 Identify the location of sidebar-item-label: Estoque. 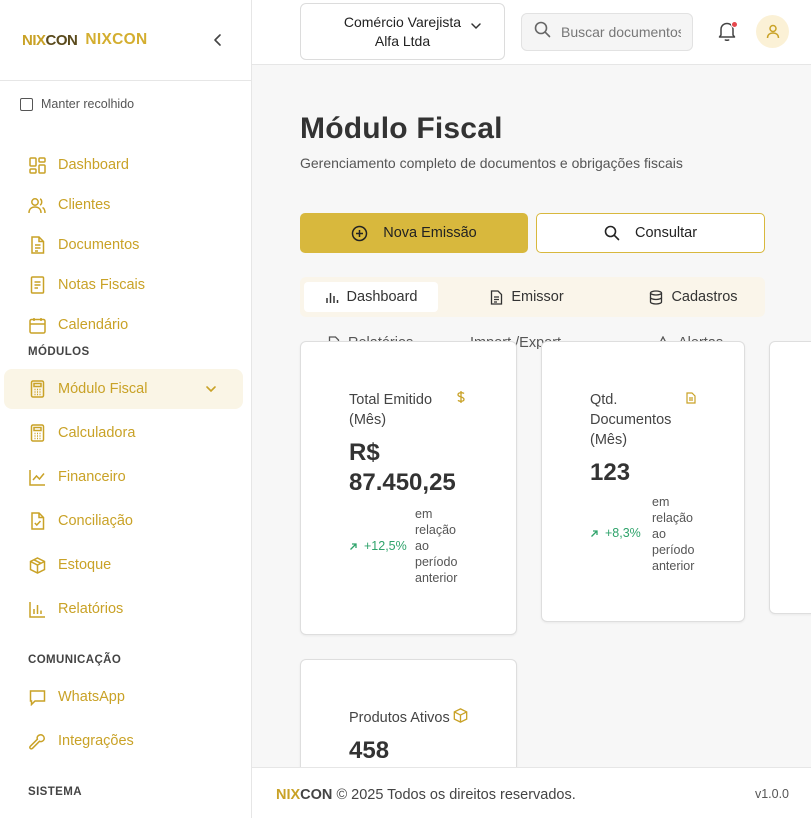
(85, 565).